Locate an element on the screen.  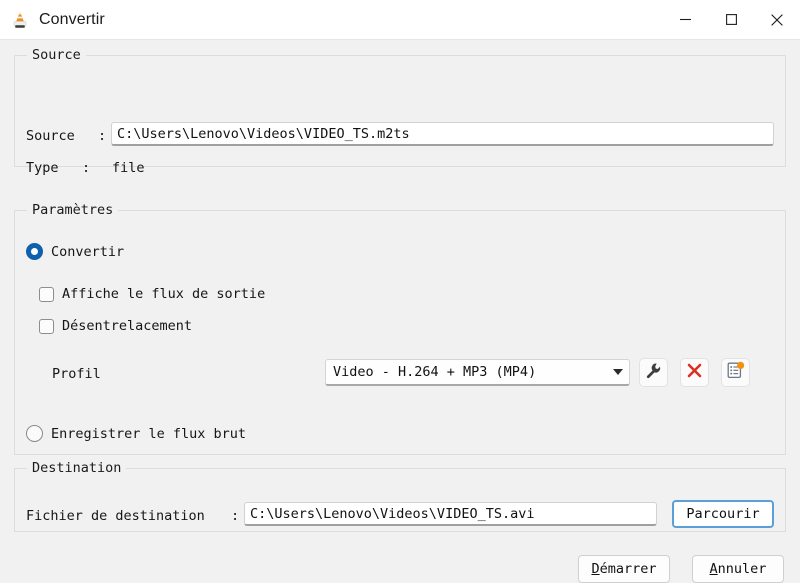
display-output-checkbox is located at coordinates (46, 294).